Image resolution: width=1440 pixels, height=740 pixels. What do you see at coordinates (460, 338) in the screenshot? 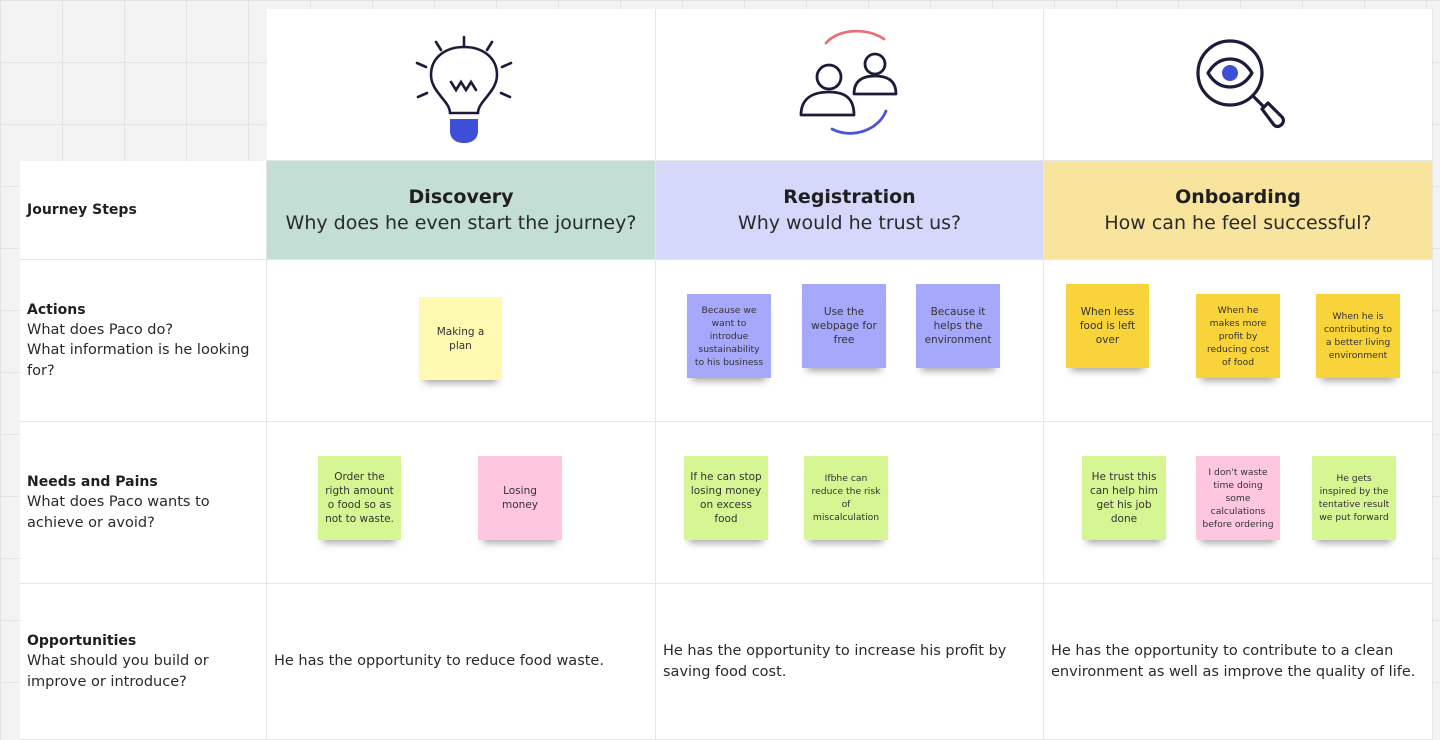
I see `sticky-note: Making a plan` at bounding box center [460, 338].